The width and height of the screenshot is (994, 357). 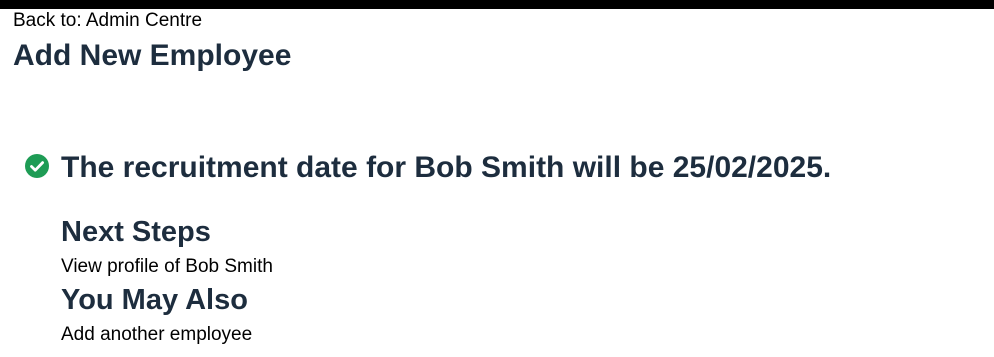 I want to click on page-title: Add New Employee, so click(x=152, y=55).